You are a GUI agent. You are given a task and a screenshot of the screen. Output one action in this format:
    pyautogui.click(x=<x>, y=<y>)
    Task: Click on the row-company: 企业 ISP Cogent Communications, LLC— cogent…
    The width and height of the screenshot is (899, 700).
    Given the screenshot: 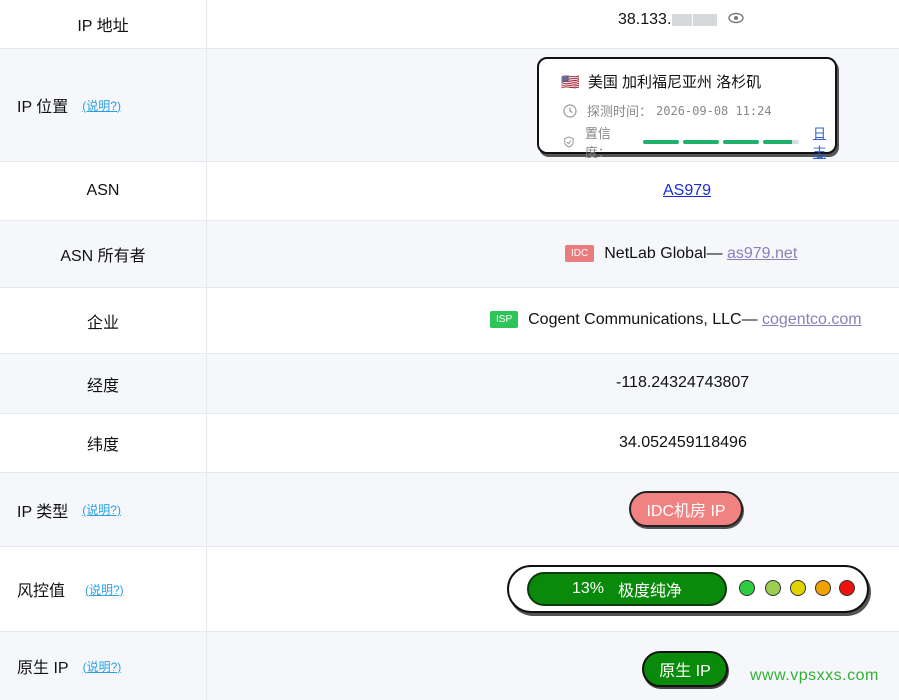 What is the action you would take?
    pyautogui.click(x=449, y=321)
    